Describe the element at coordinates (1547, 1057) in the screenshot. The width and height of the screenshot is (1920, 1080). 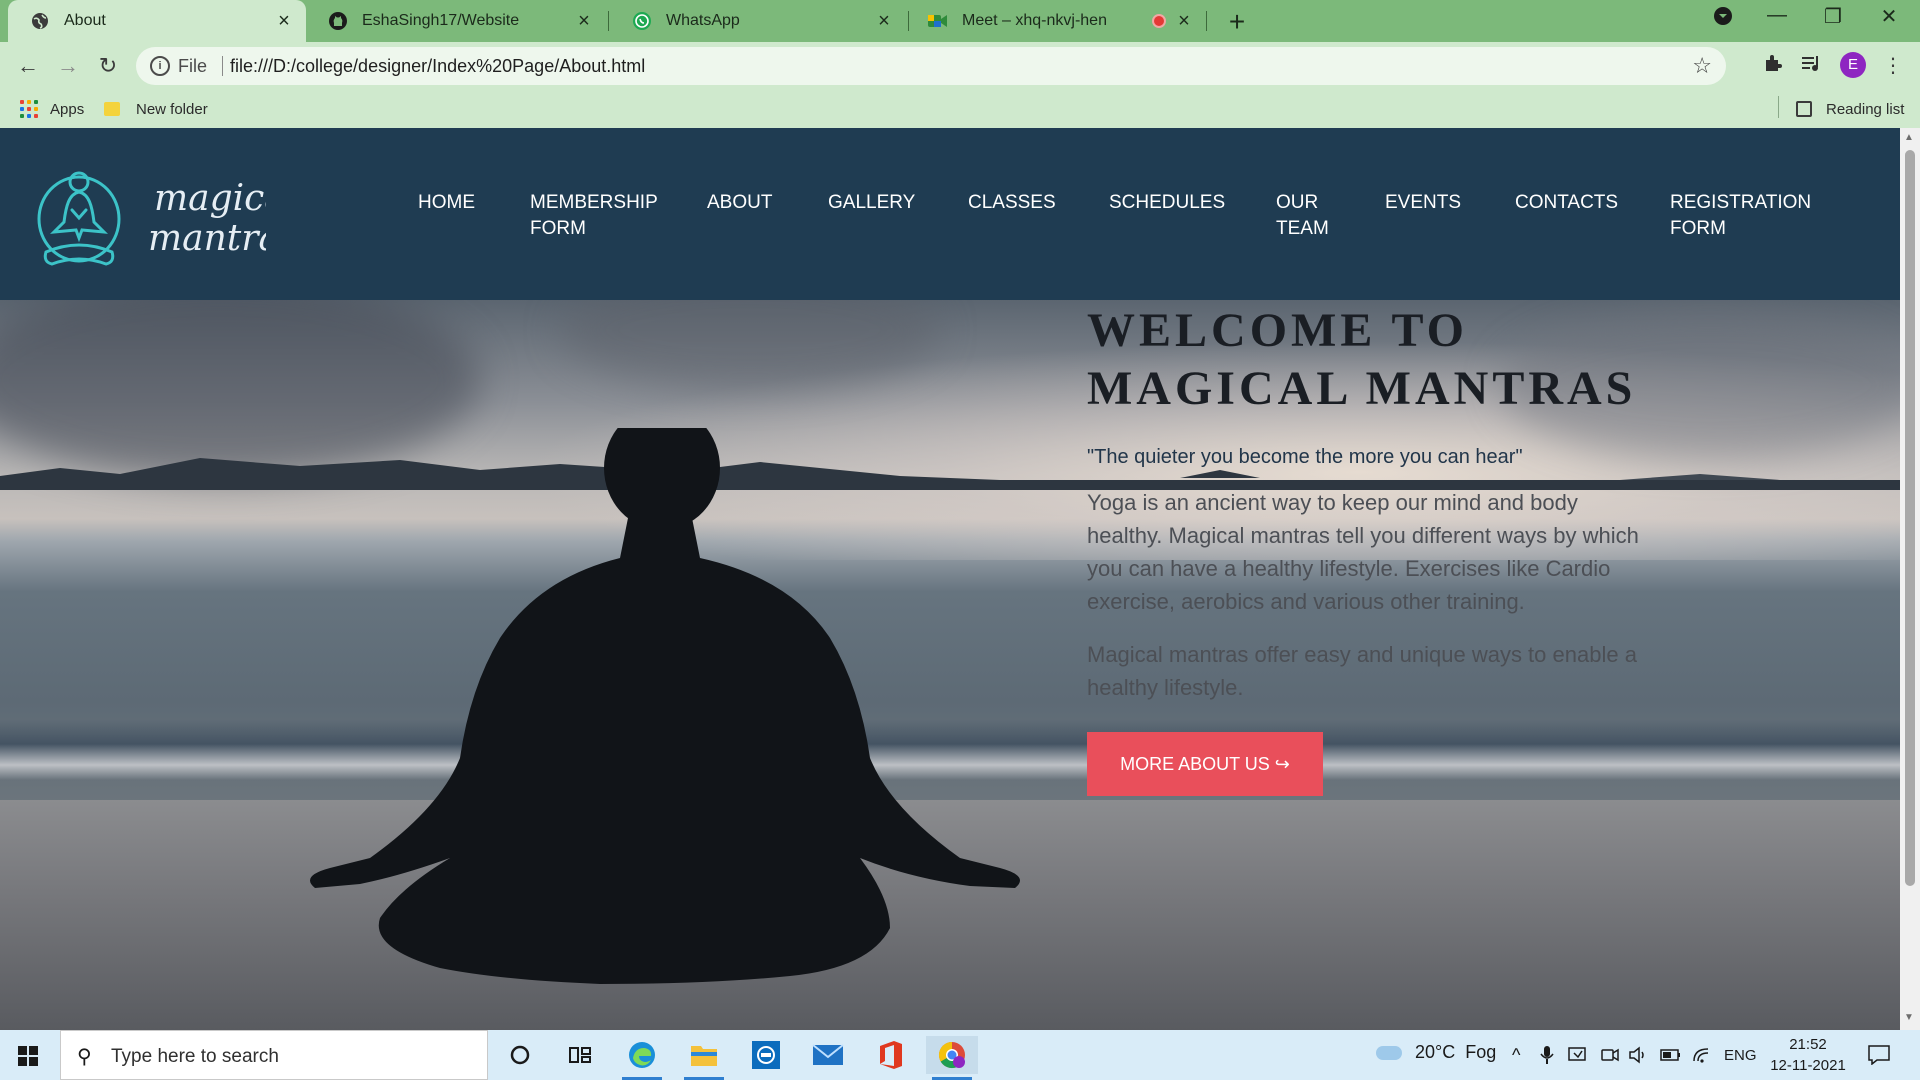
I see `microphone-icon` at that location.